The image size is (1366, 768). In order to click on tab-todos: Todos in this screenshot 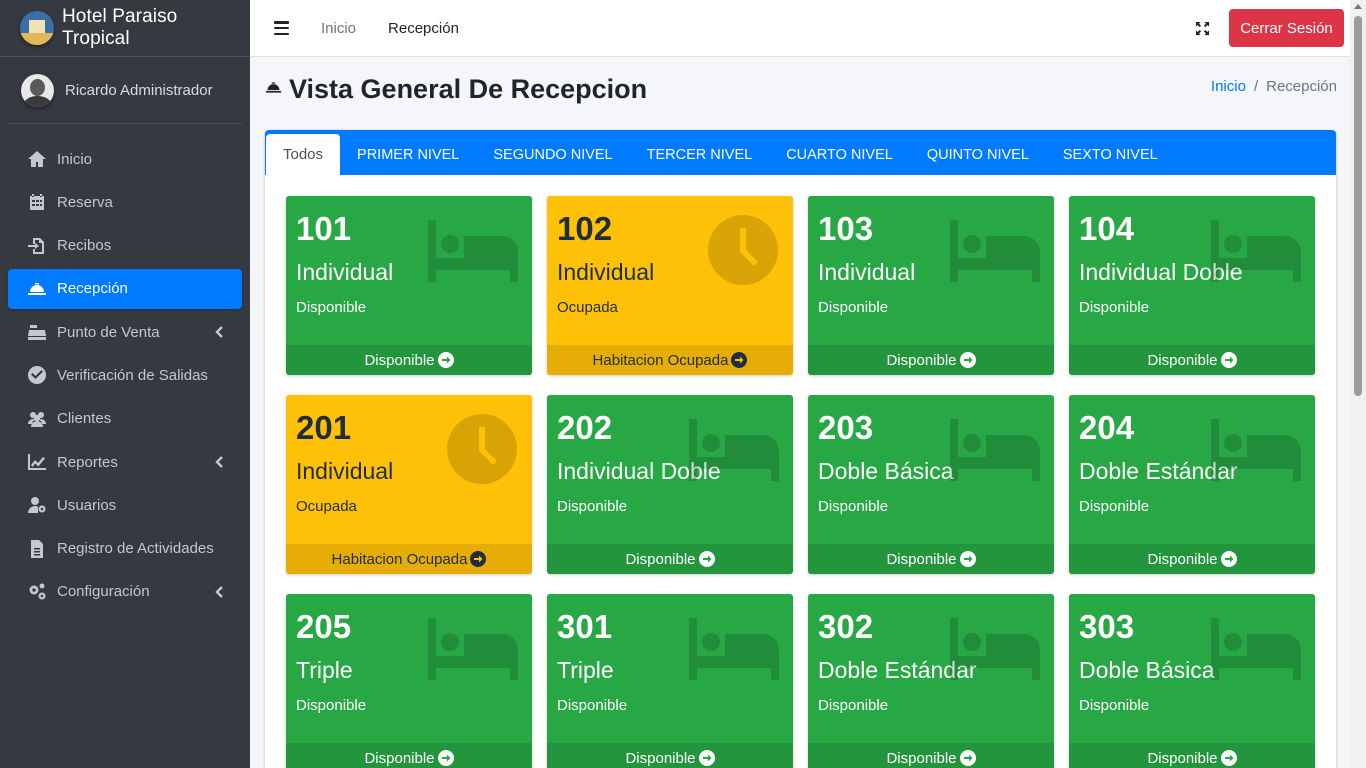, I will do `click(303, 154)`.